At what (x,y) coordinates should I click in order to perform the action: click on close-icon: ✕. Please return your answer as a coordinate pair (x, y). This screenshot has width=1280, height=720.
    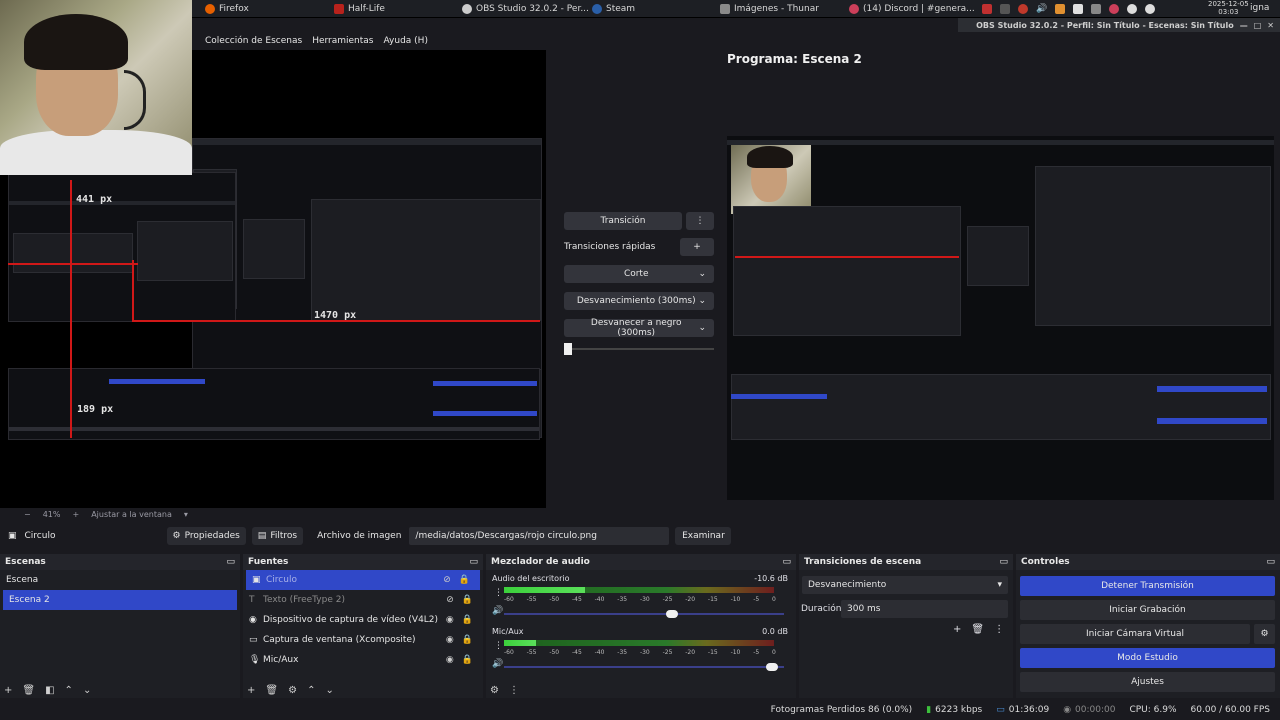
    Looking at the image, I should click on (1270, 25).